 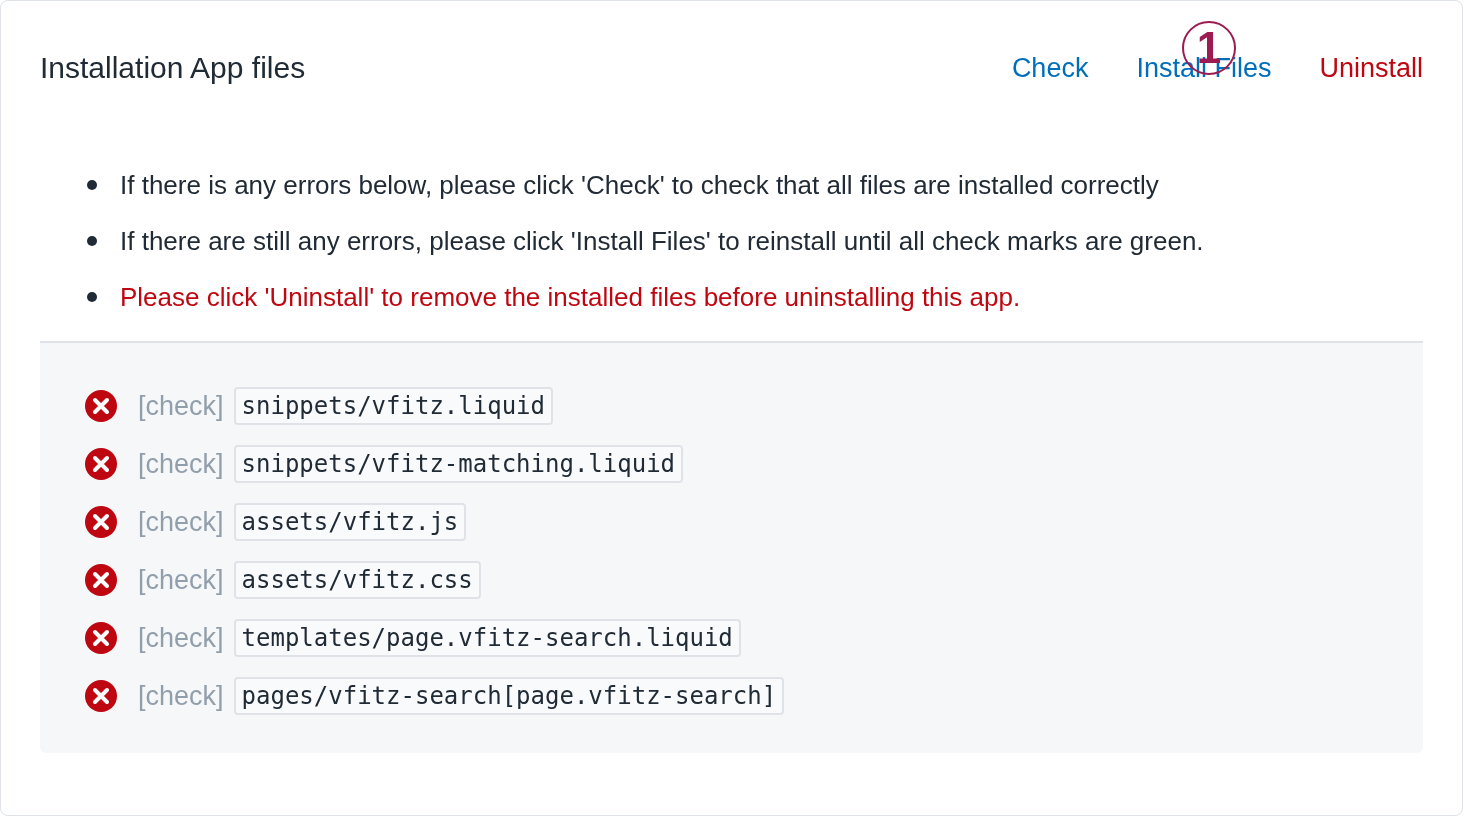 I want to click on file-path: templates/page.vfitz-search.liquid, so click(x=487, y=638).